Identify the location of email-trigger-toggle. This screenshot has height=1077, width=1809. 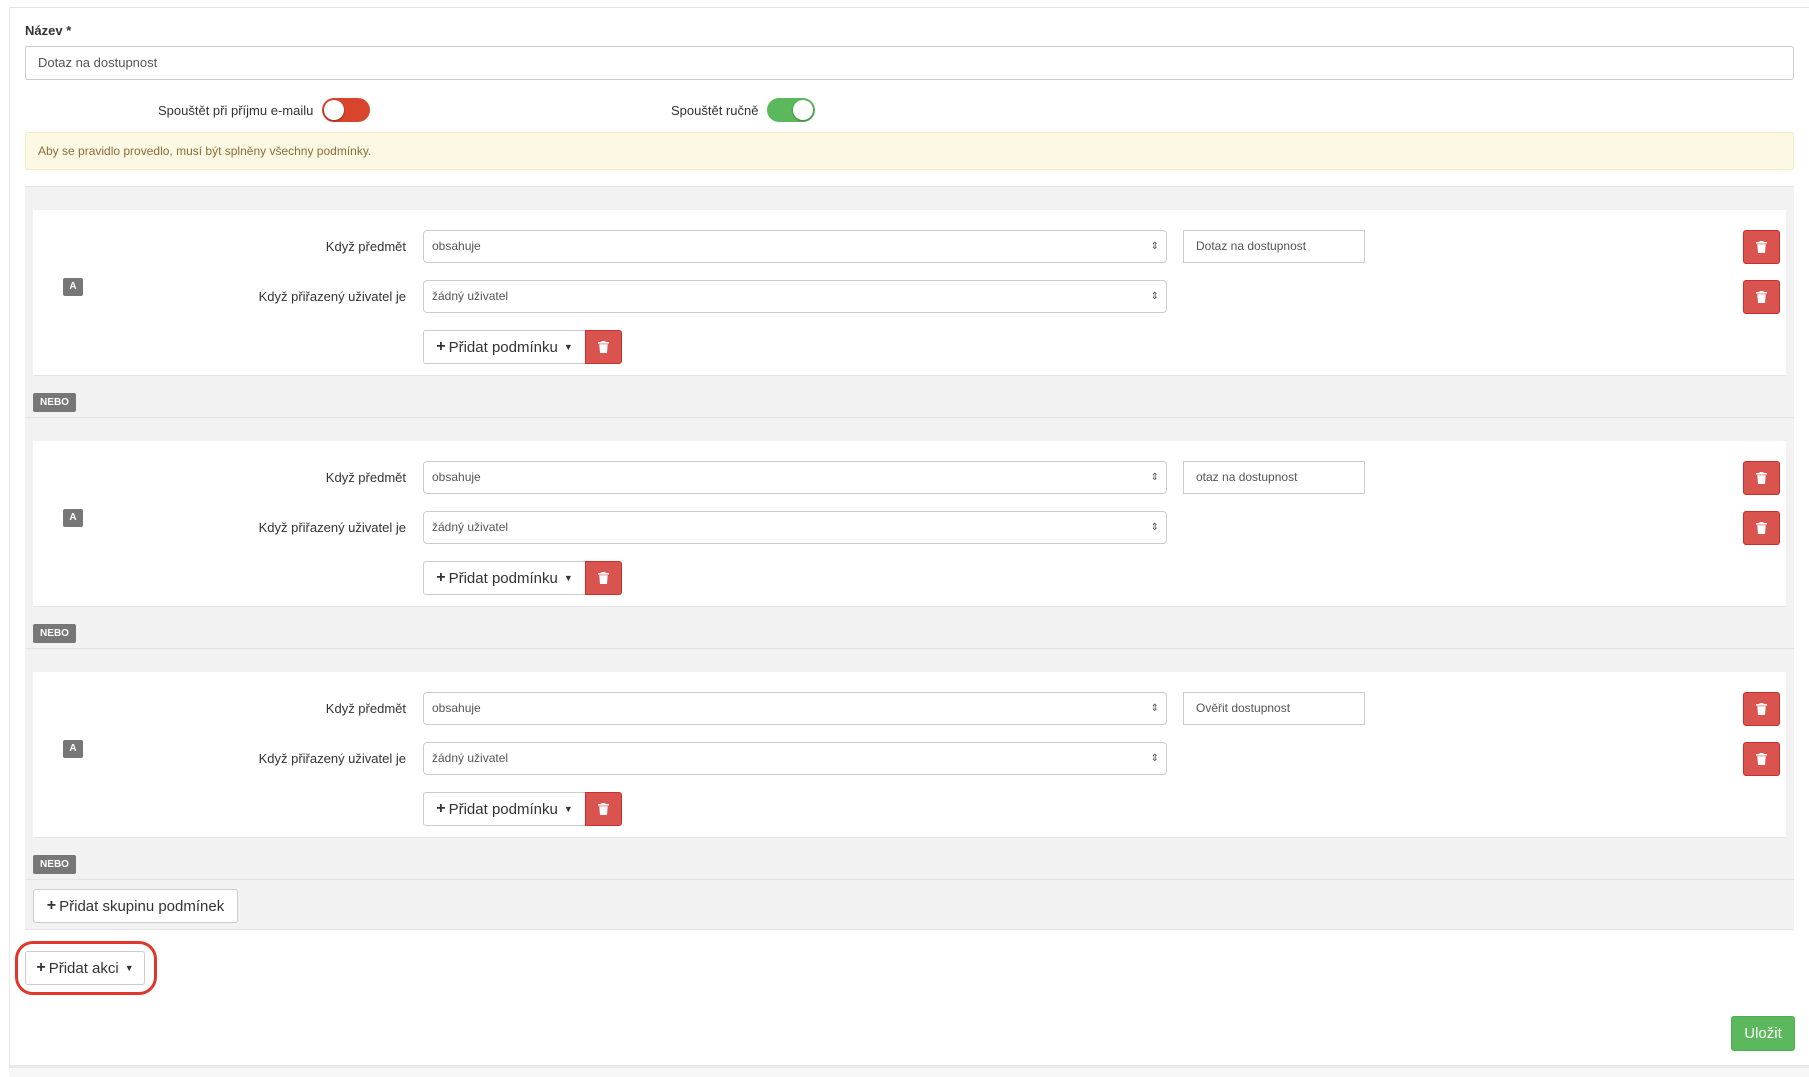
(346, 110).